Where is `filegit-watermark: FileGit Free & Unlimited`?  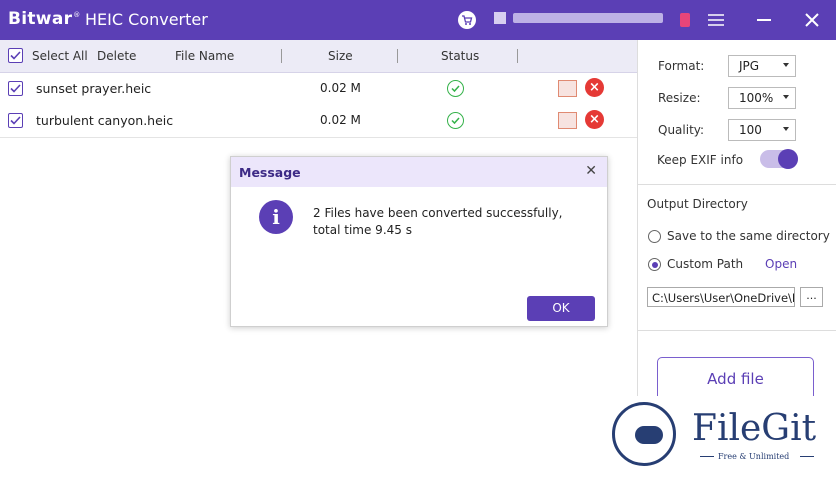
filegit-watermark: FileGit Free & Unlimited is located at coordinates (721, 440).